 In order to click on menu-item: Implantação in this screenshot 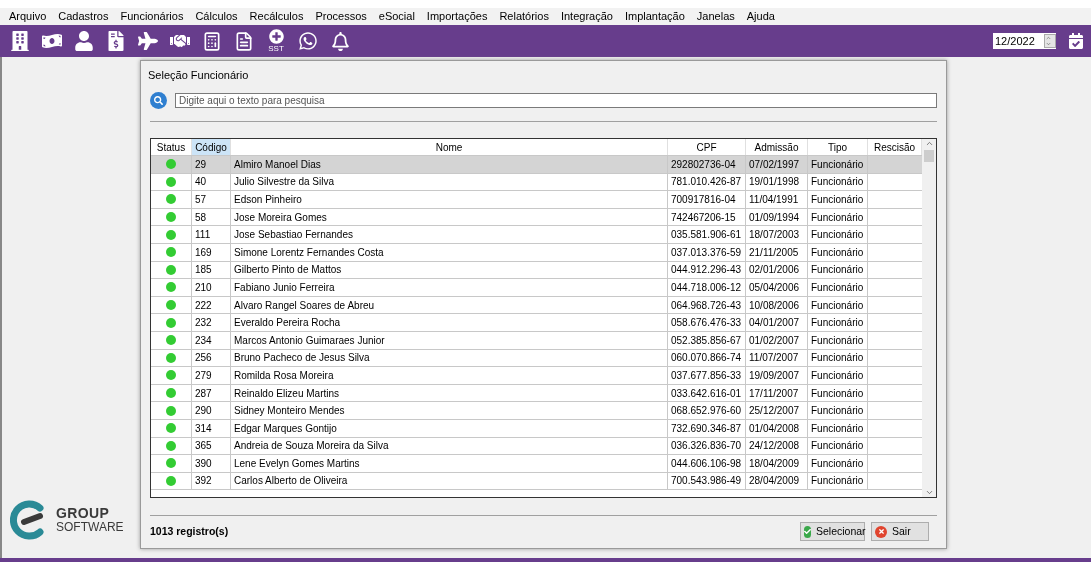, I will do `click(654, 16)`.